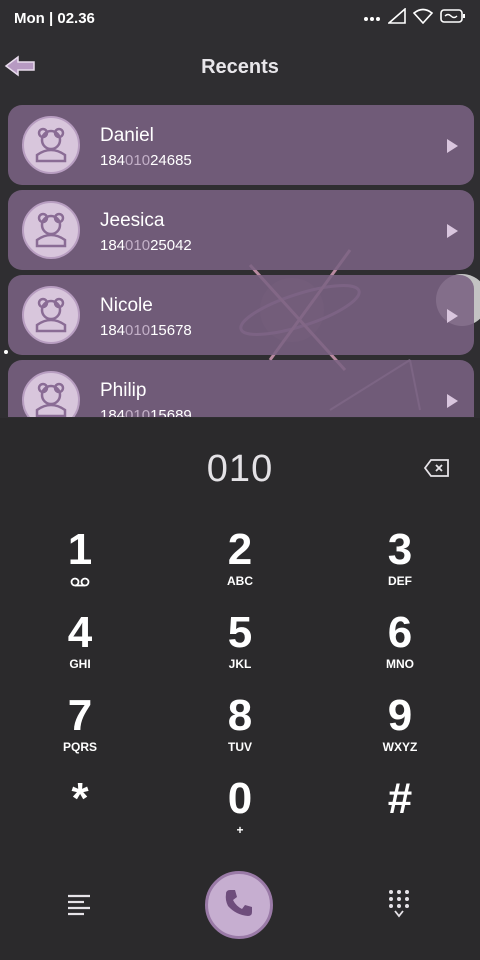 This screenshot has width=480, height=960. I want to click on contact-number: 18401015689, so click(146, 412).